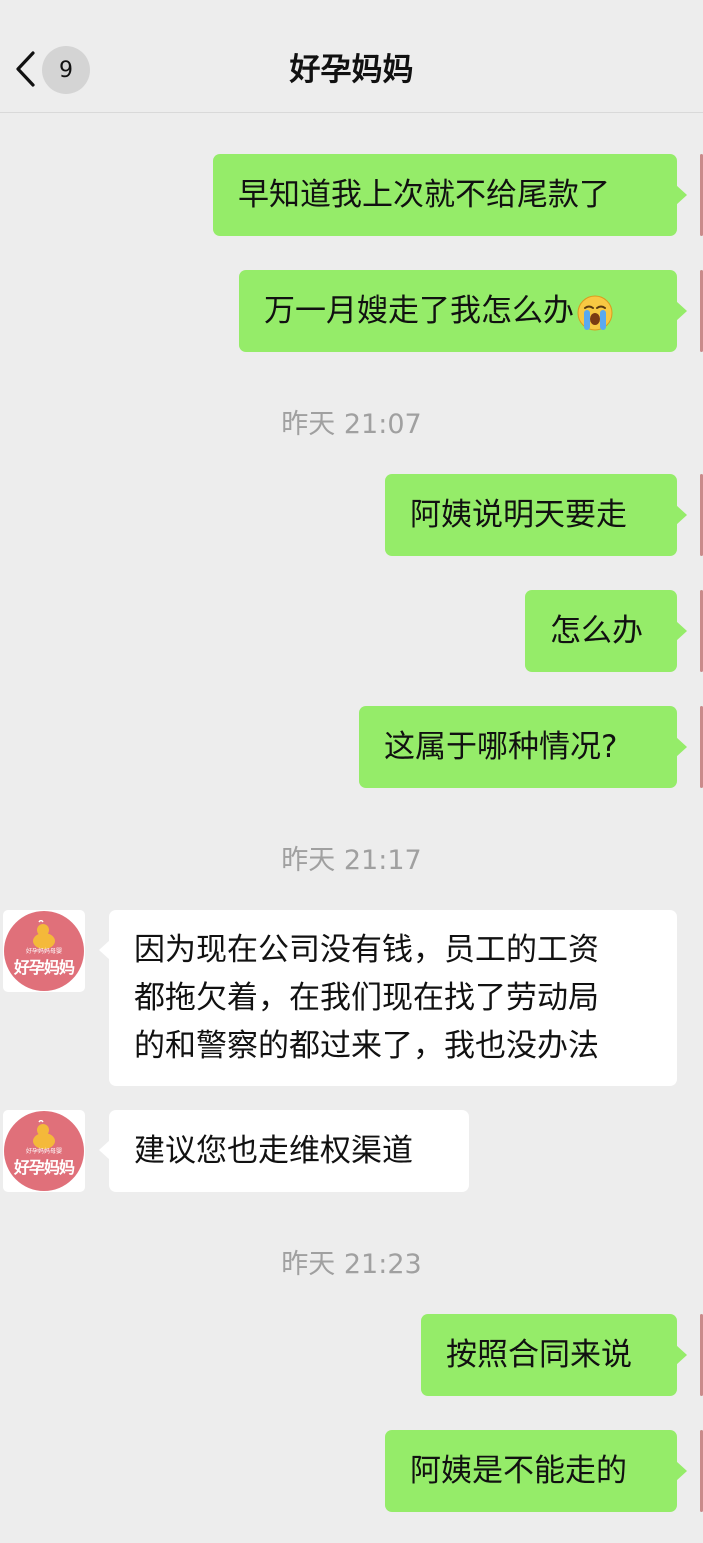 The width and height of the screenshot is (703, 1543). I want to click on outgoing-message: 阿姨是不能走的, so click(536, 1471).